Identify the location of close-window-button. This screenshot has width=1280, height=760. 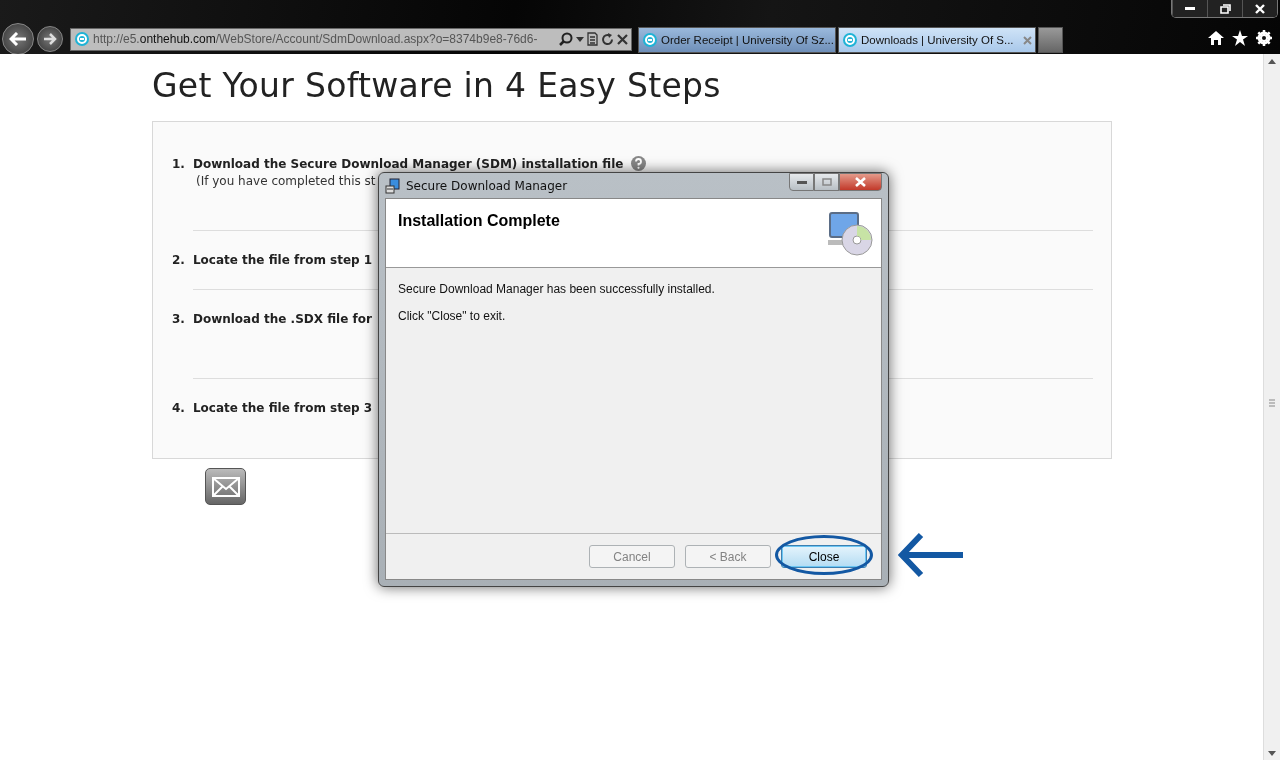
(1259, 8).